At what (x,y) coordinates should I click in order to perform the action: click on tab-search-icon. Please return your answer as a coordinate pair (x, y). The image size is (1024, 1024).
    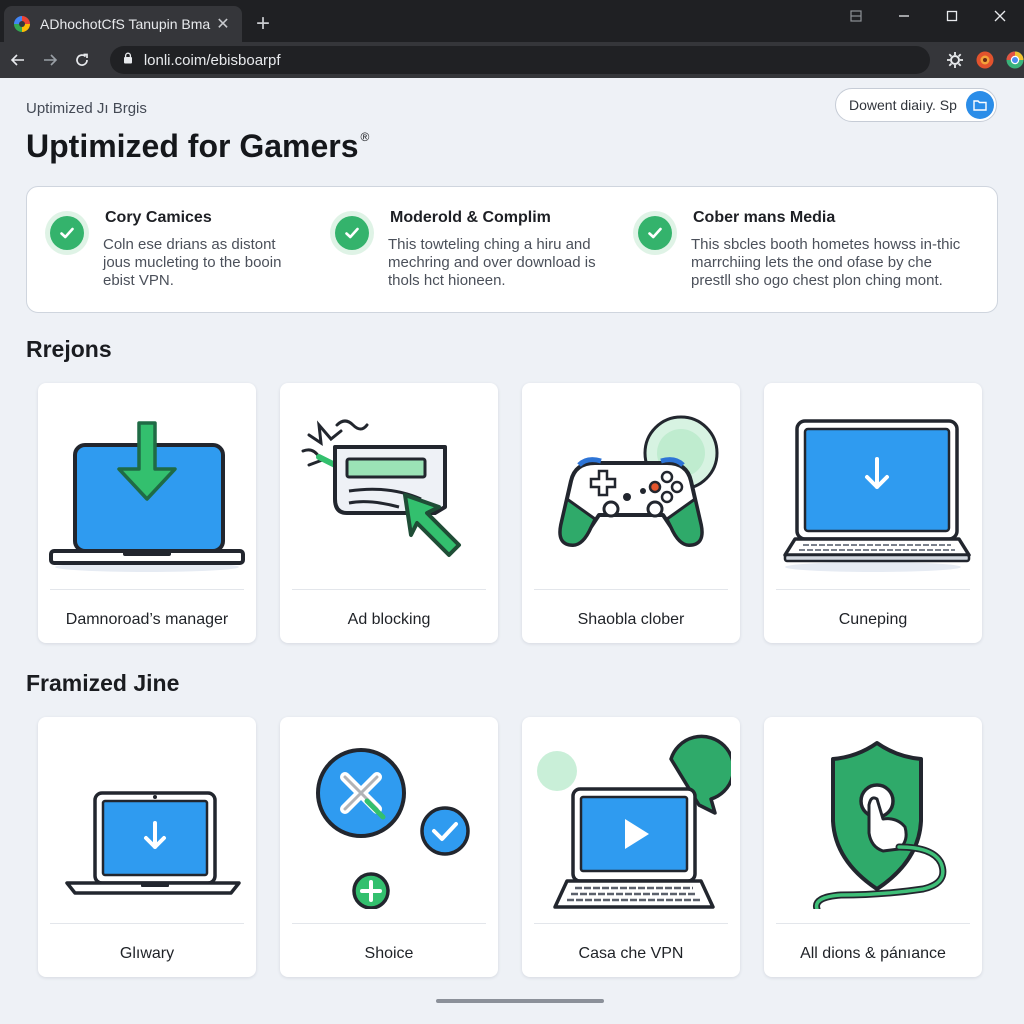
    Looking at the image, I should click on (856, 16).